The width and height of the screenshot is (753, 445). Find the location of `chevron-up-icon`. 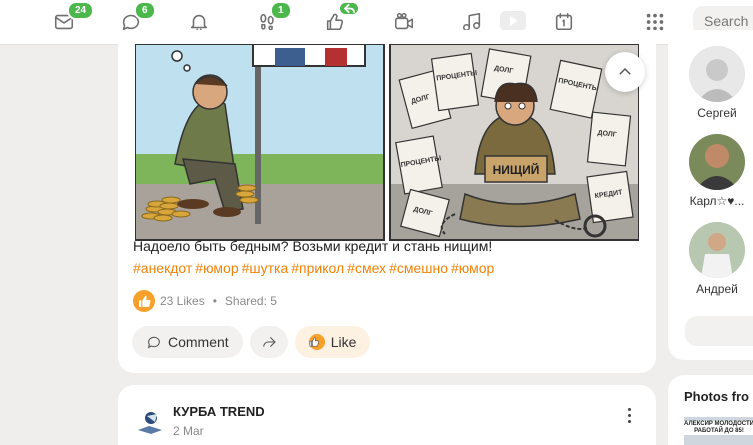

chevron-up-icon is located at coordinates (625, 71).